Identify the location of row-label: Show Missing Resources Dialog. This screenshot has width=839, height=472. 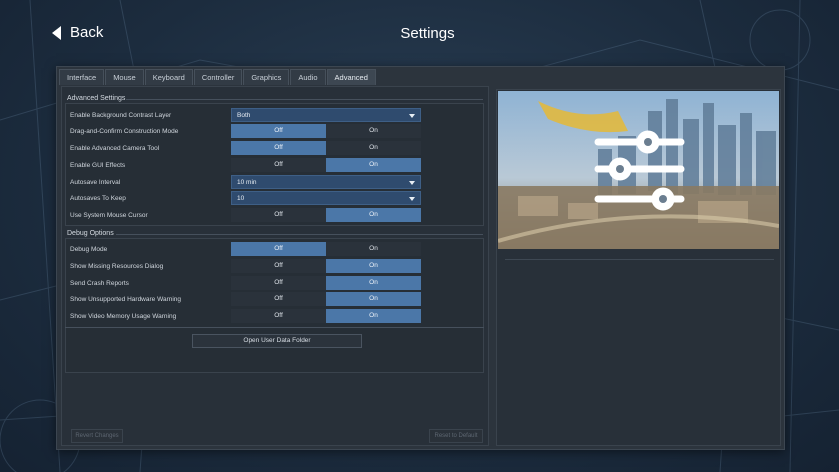
(117, 266).